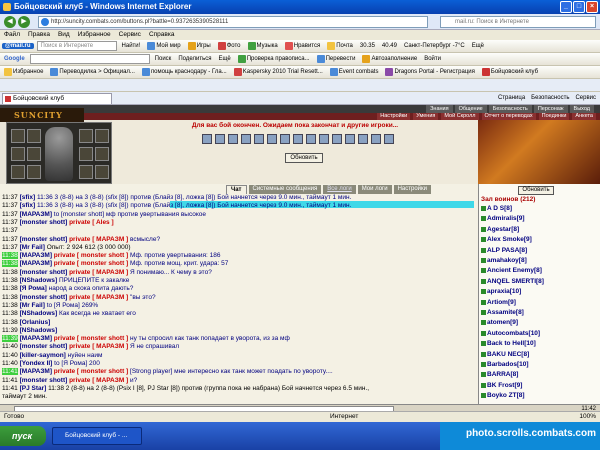 The image size is (600, 450). I want to click on character-portrait, so click(59, 153).